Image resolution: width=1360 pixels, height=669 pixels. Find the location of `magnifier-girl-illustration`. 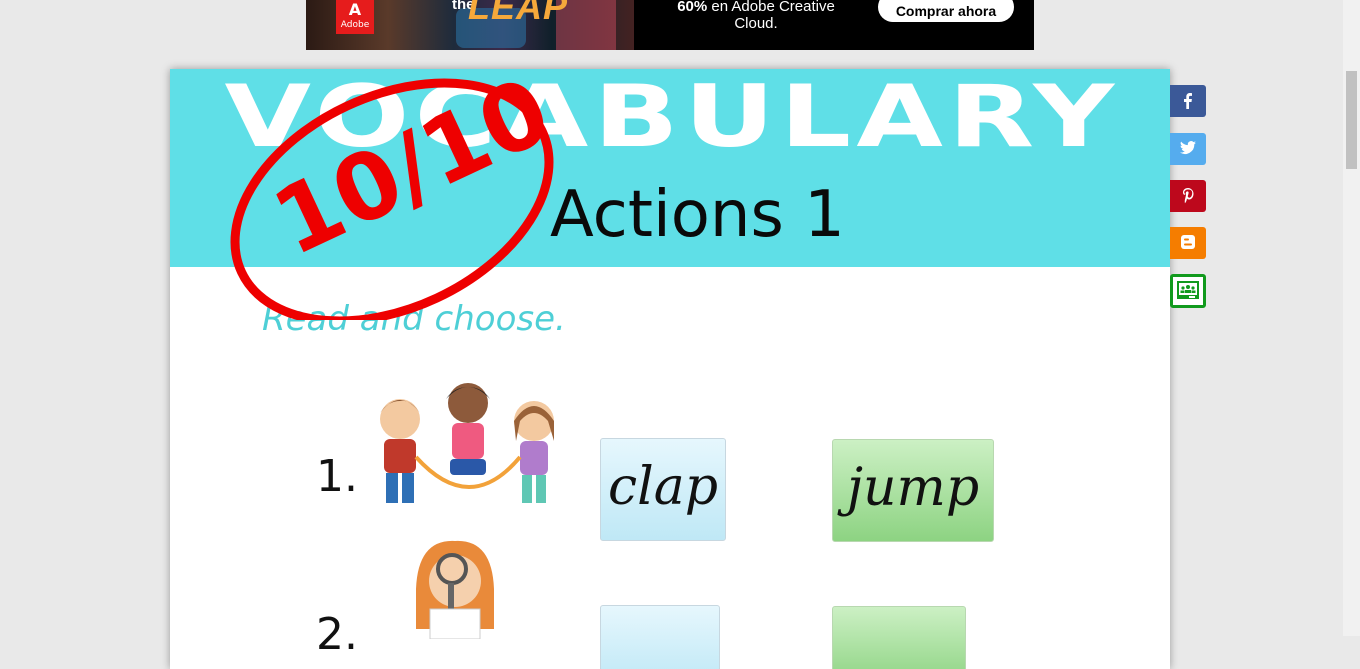

magnifier-girl-illustration is located at coordinates (455, 589).